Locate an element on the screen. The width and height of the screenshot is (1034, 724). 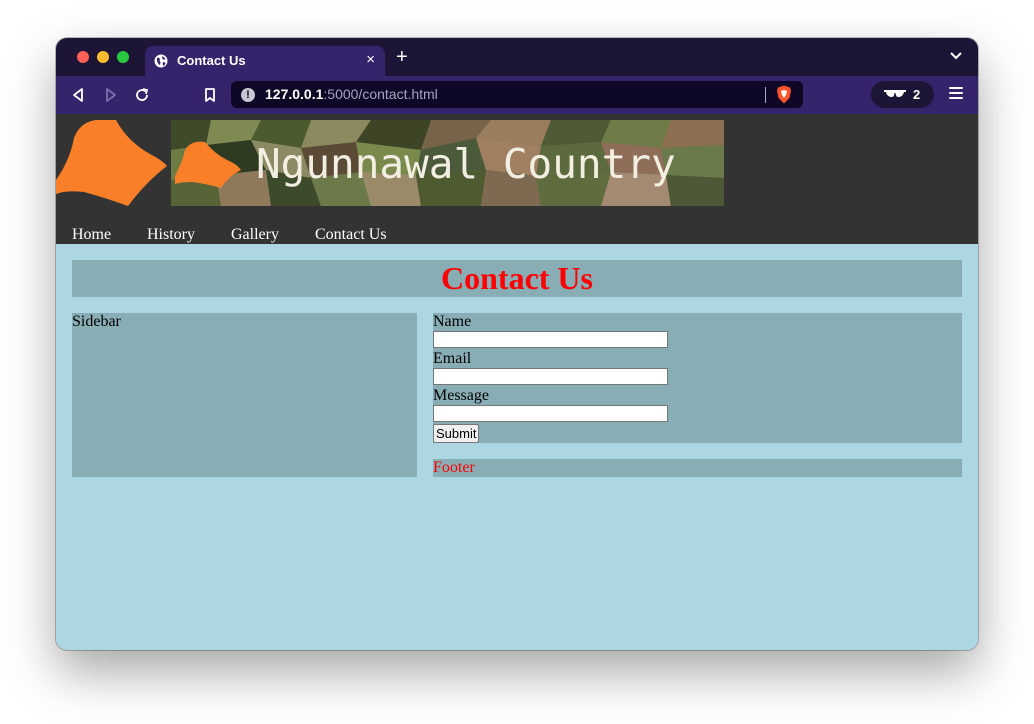
sidebar-label: Sidebar is located at coordinates (96, 321).